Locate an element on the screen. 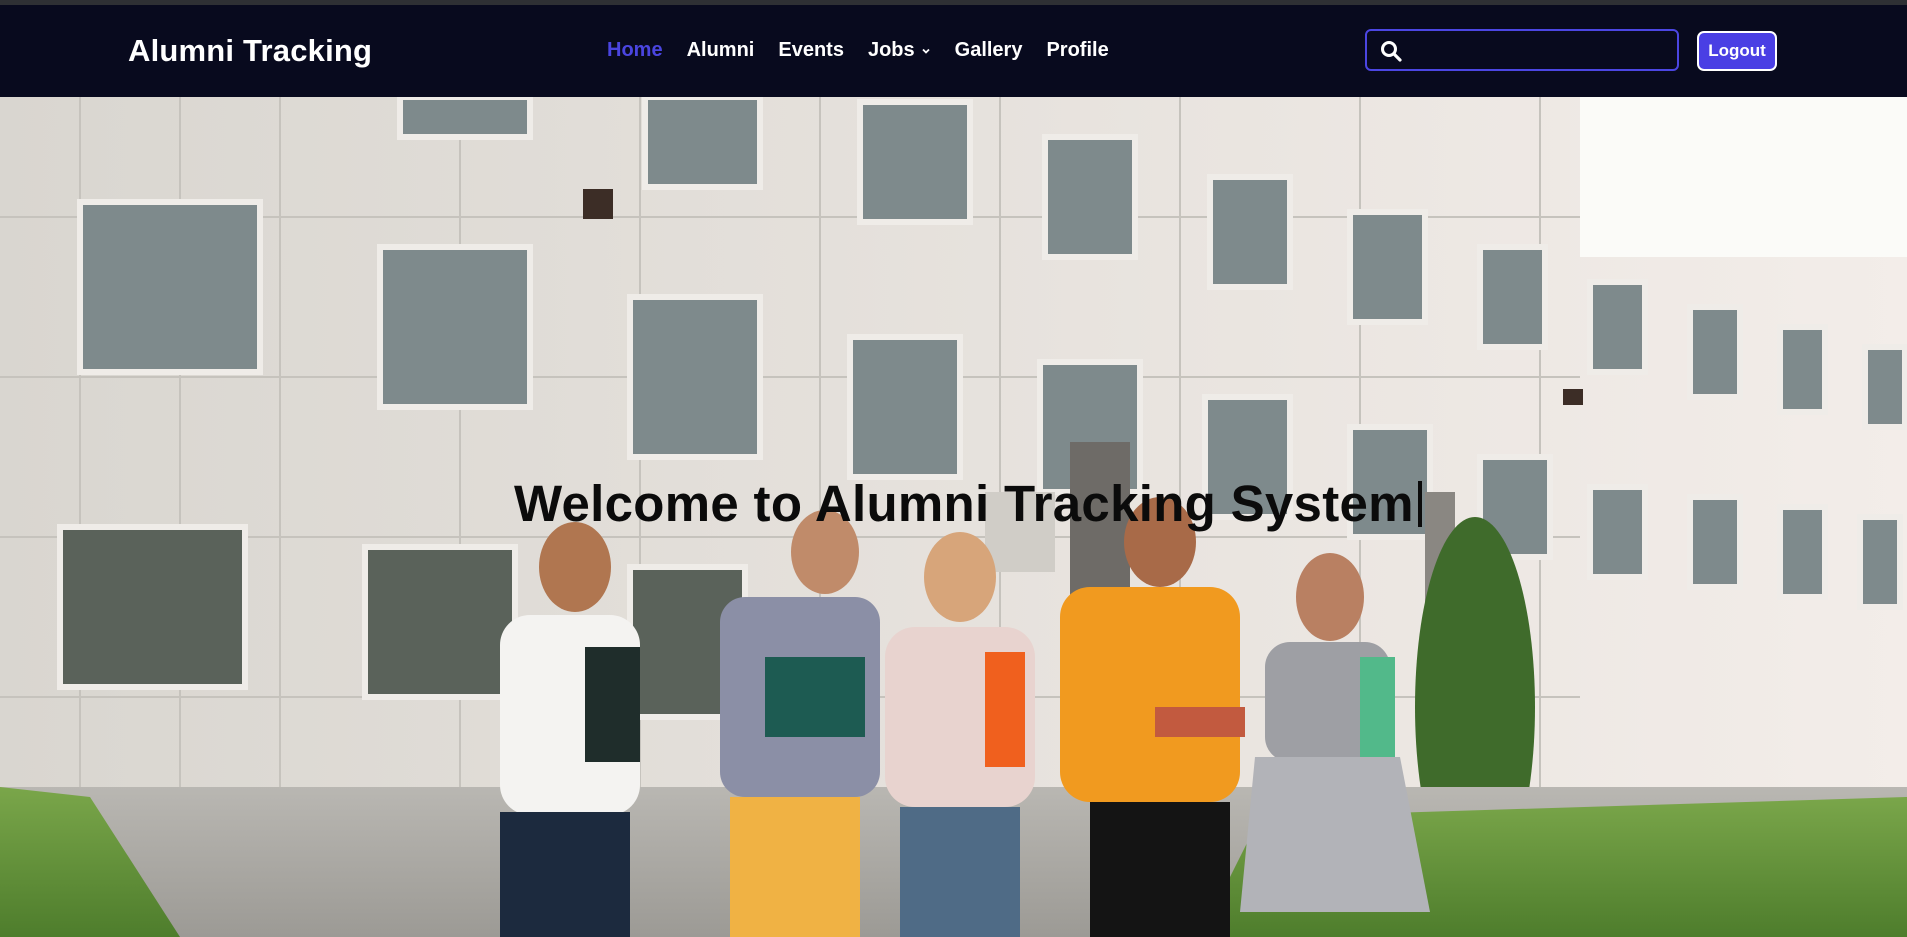 Image resolution: width=1907 pixels, height=937 pixels. search-box is located at coordinates (1522, 50).